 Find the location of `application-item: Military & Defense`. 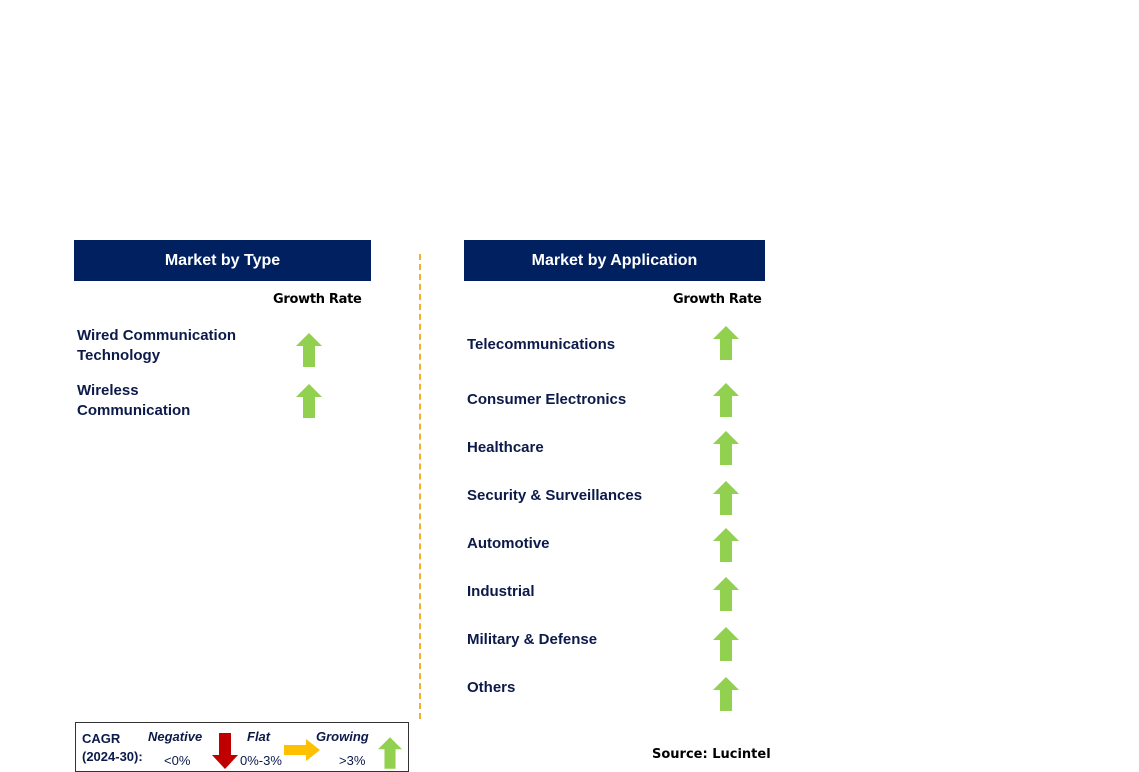

application-item: Military & Defense is located at coordinates (532, 639).